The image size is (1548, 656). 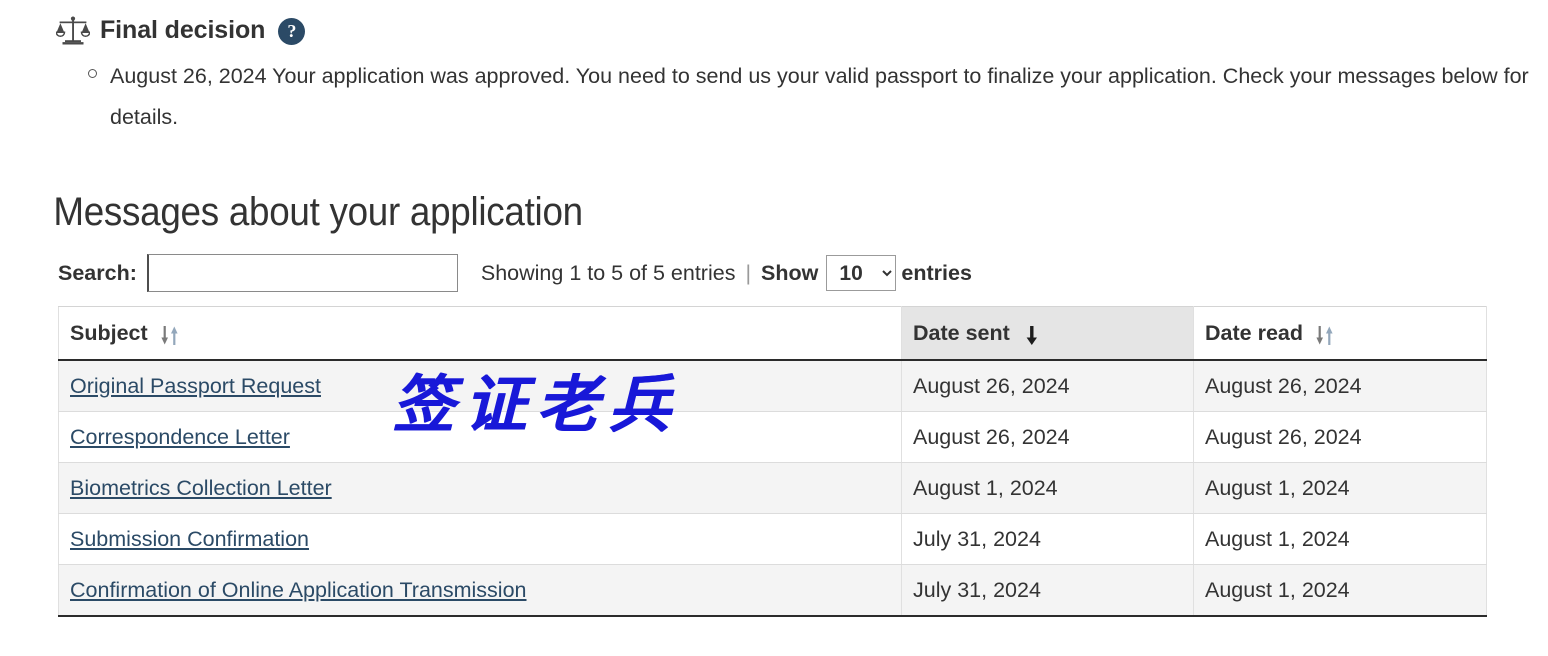 What do you see at coordinates (201, 488) in the screenshot?
I see `message-link: Biometrics Collection Letter` at bounding box center [201, 488].